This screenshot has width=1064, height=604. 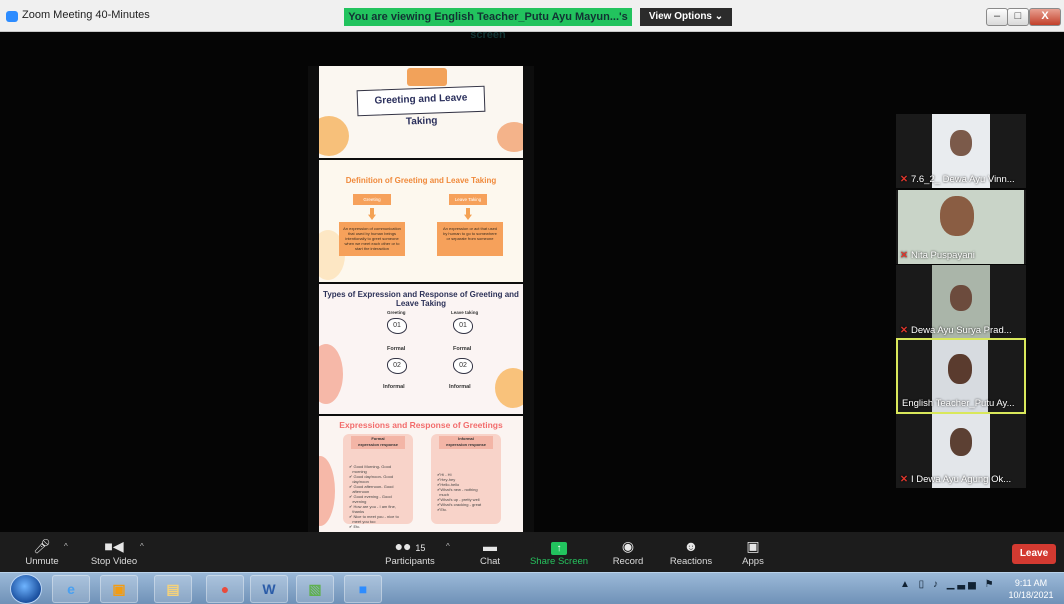 I want to click on video-camera-icon: ■◀, so click(x=114, y=546).